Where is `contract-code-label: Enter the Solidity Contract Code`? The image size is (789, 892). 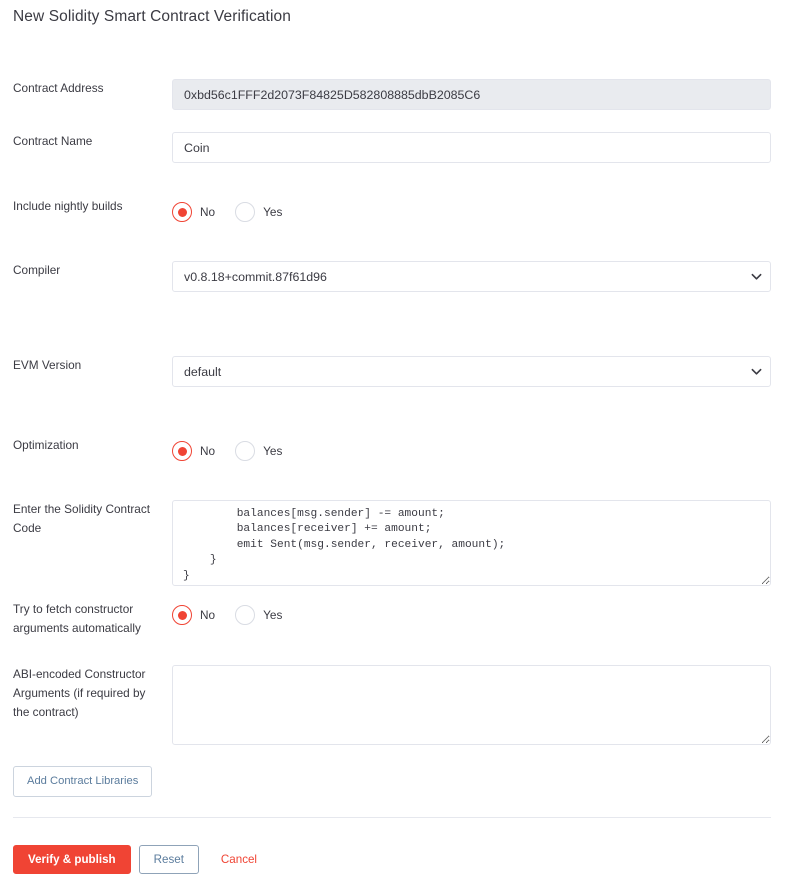 contract-code-label: Enter the Solidity Contract Code is located at coordinates (82, 518).